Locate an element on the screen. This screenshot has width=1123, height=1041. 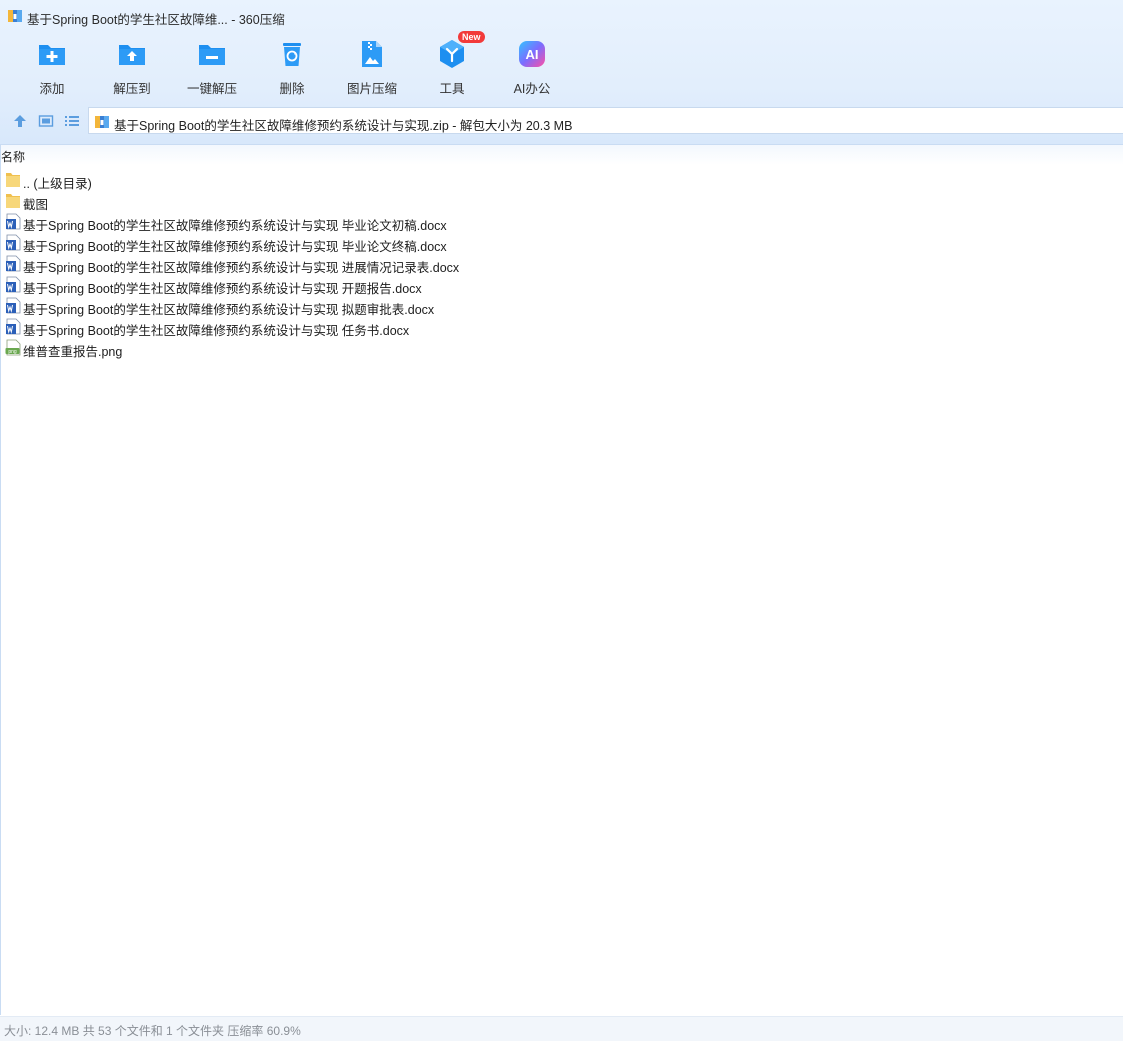
add-folder-icon is located at coordinates (52, 55).